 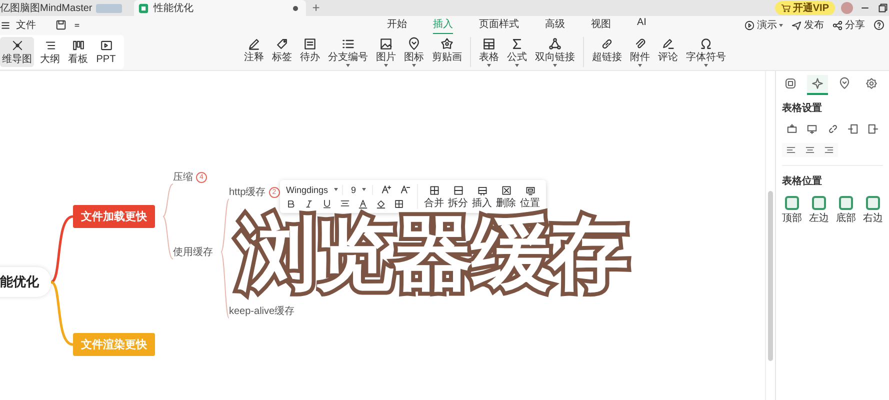 What do you see at coordinates (262, 311) in the screenshot?
I see `subtopic: keep-alive缓存` at bounding box center [262, 311].